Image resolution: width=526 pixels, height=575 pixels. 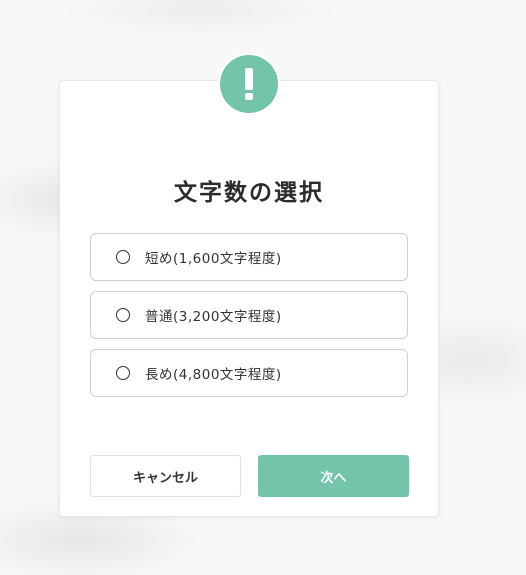 I want to click on option-short: 短め(1,600文字程度), so click(x=249, y=257).